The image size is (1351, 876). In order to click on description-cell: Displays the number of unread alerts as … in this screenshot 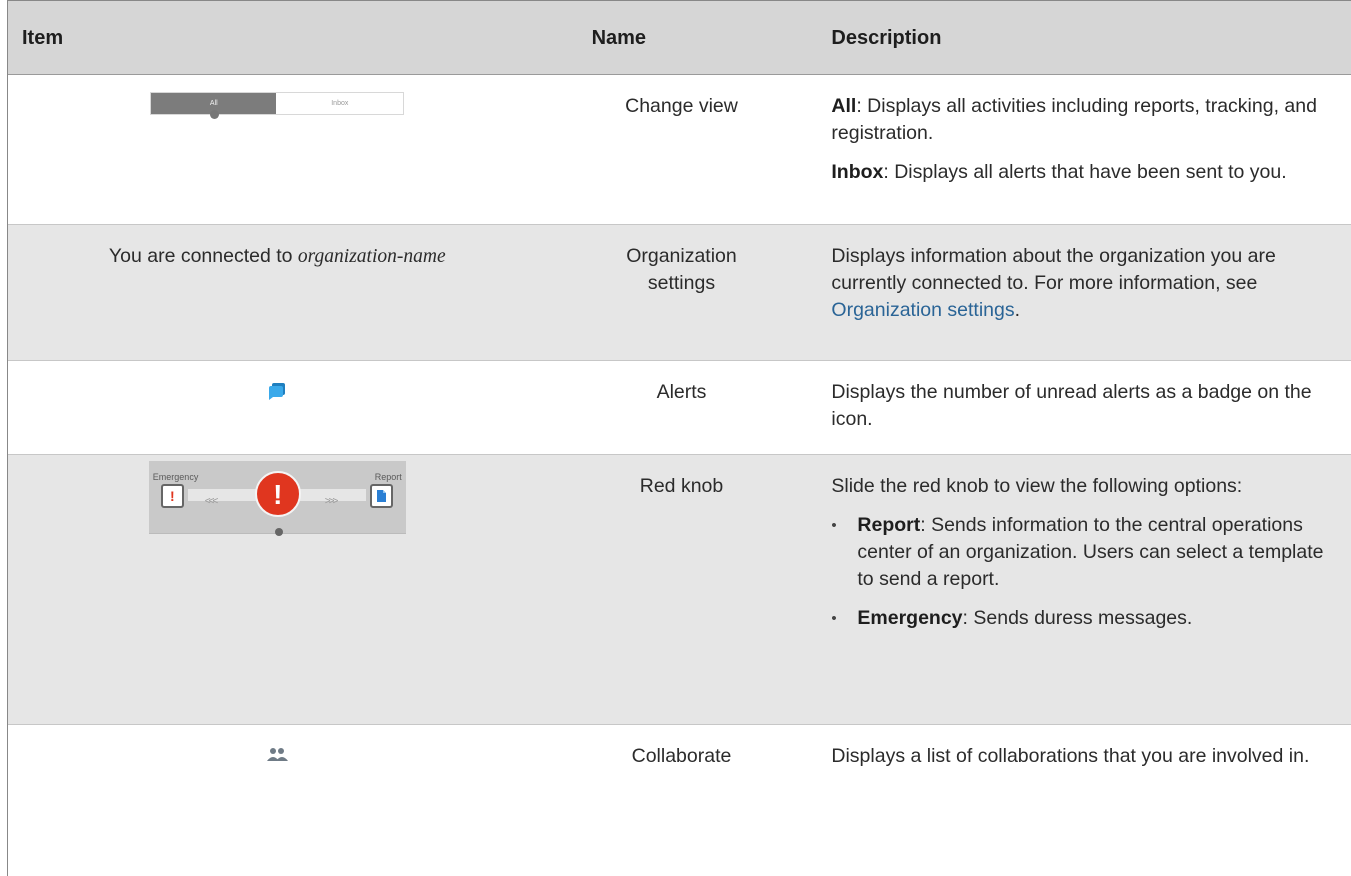, I will do `click(1071, 405)`.